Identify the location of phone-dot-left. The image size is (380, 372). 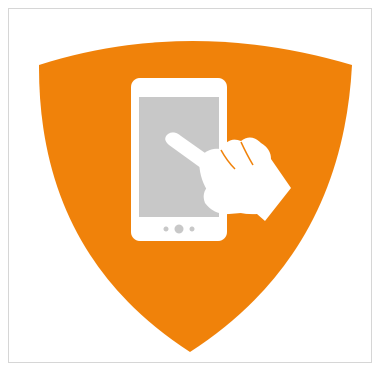
(166, 229).